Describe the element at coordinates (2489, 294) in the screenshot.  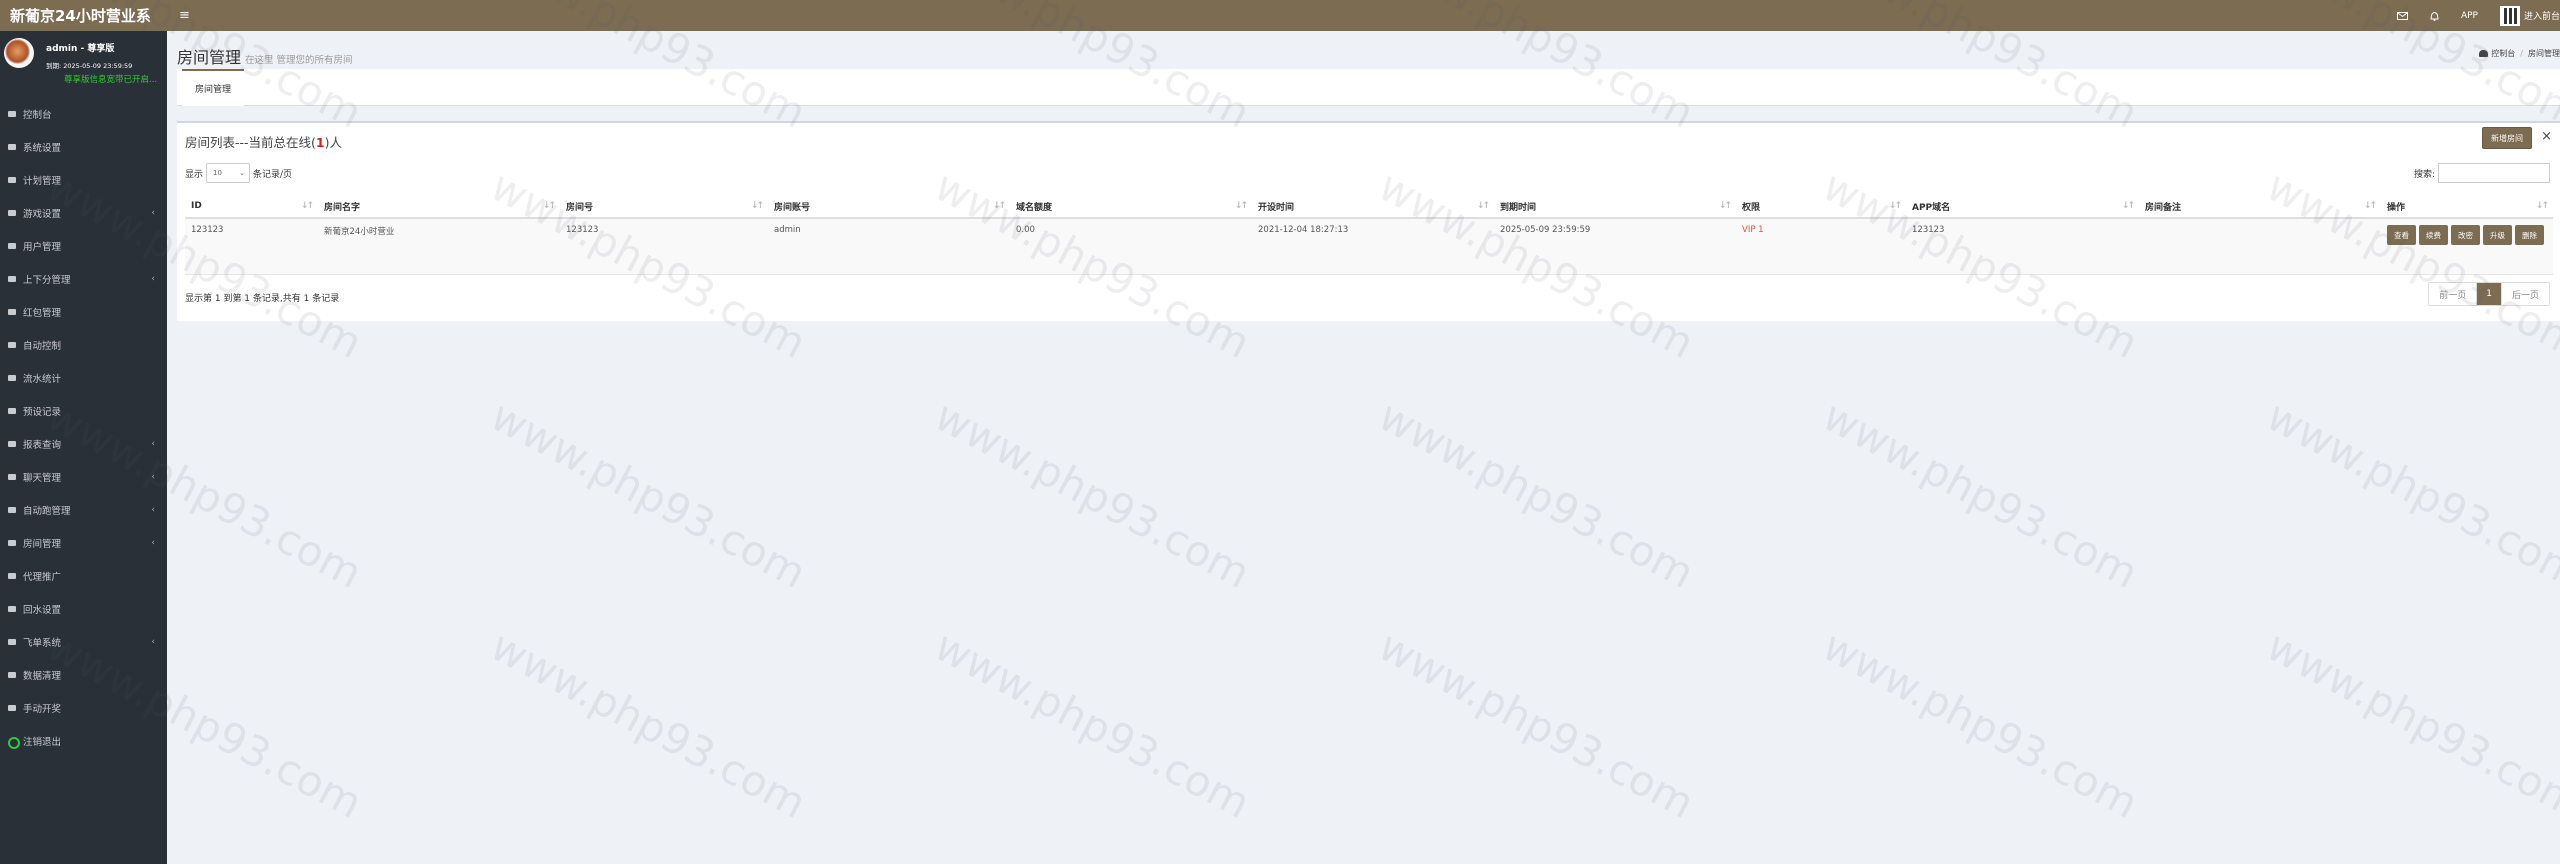
I see `page-1-button: 1` at that location.